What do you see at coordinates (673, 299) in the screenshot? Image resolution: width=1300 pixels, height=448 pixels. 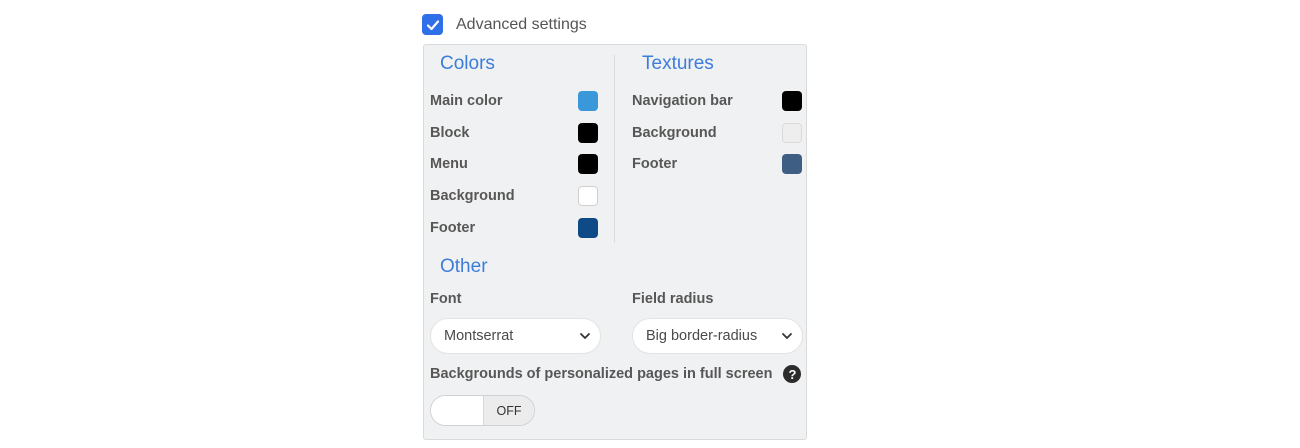 I see `field-radius-label: Field radius` at bounding box center [673, 299].